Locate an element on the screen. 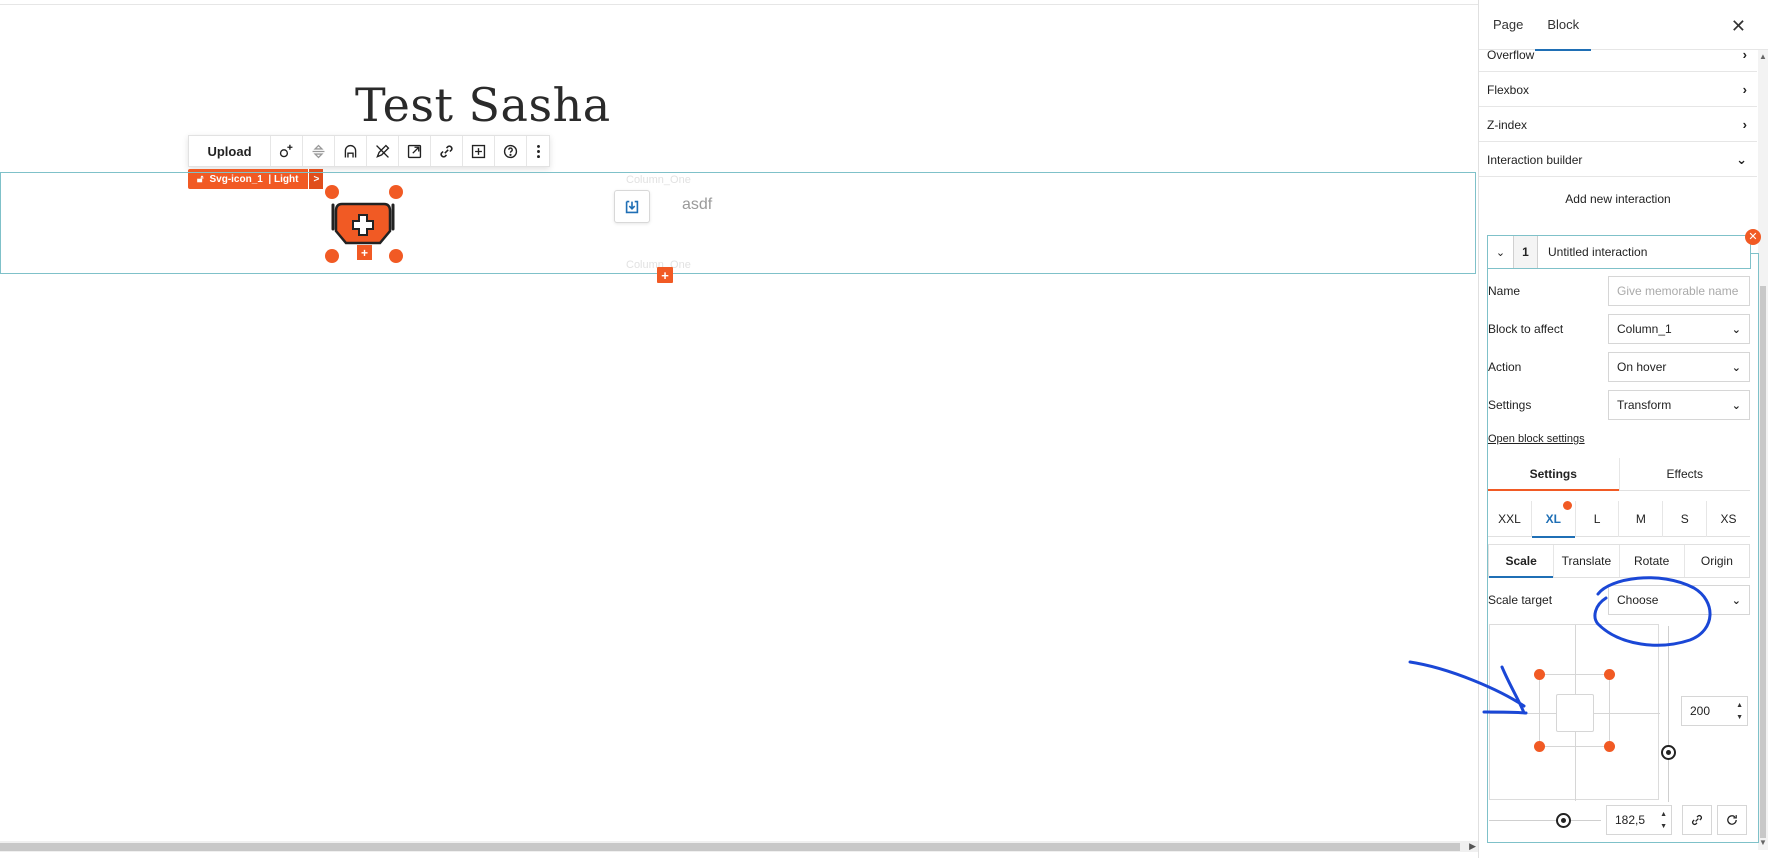 The width and height of the screenshot is (1768, 858). open-block-settings-link: Open block settings is located at coordinates (1536, 439).